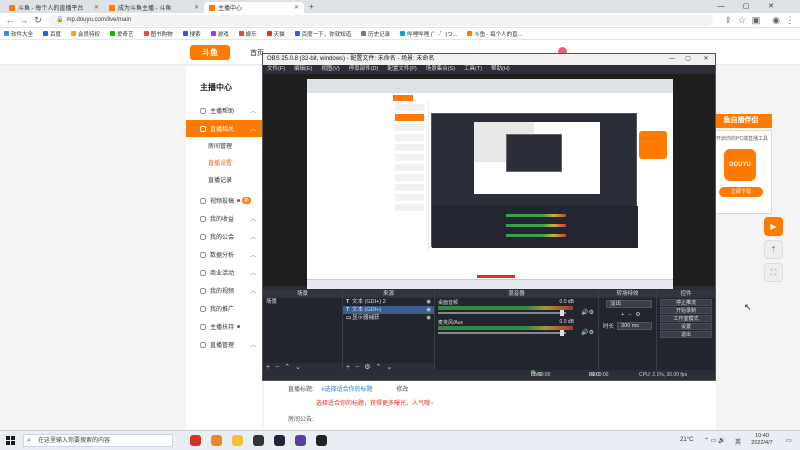  I want to click on forward-icon: →, so click(24, 20).